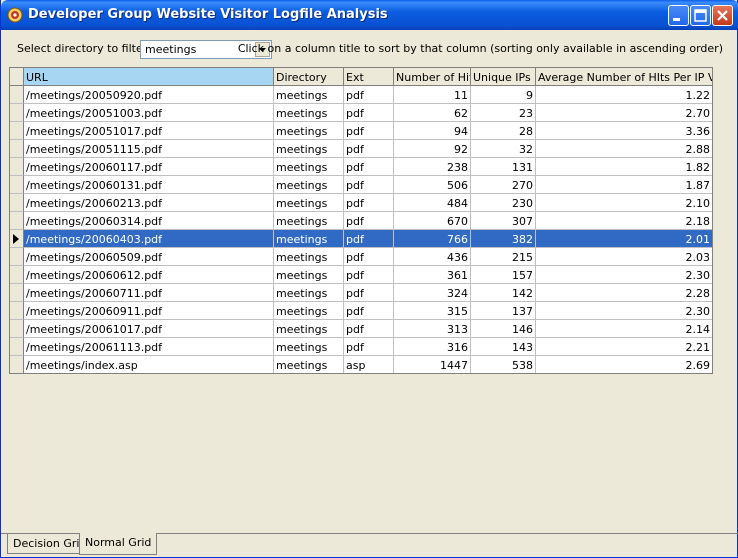 The height and width of the screenshot is (558, 738). Describe the element at coordinates (432, 239) in the screenshot. I see `cell-hits: 766` at that location.